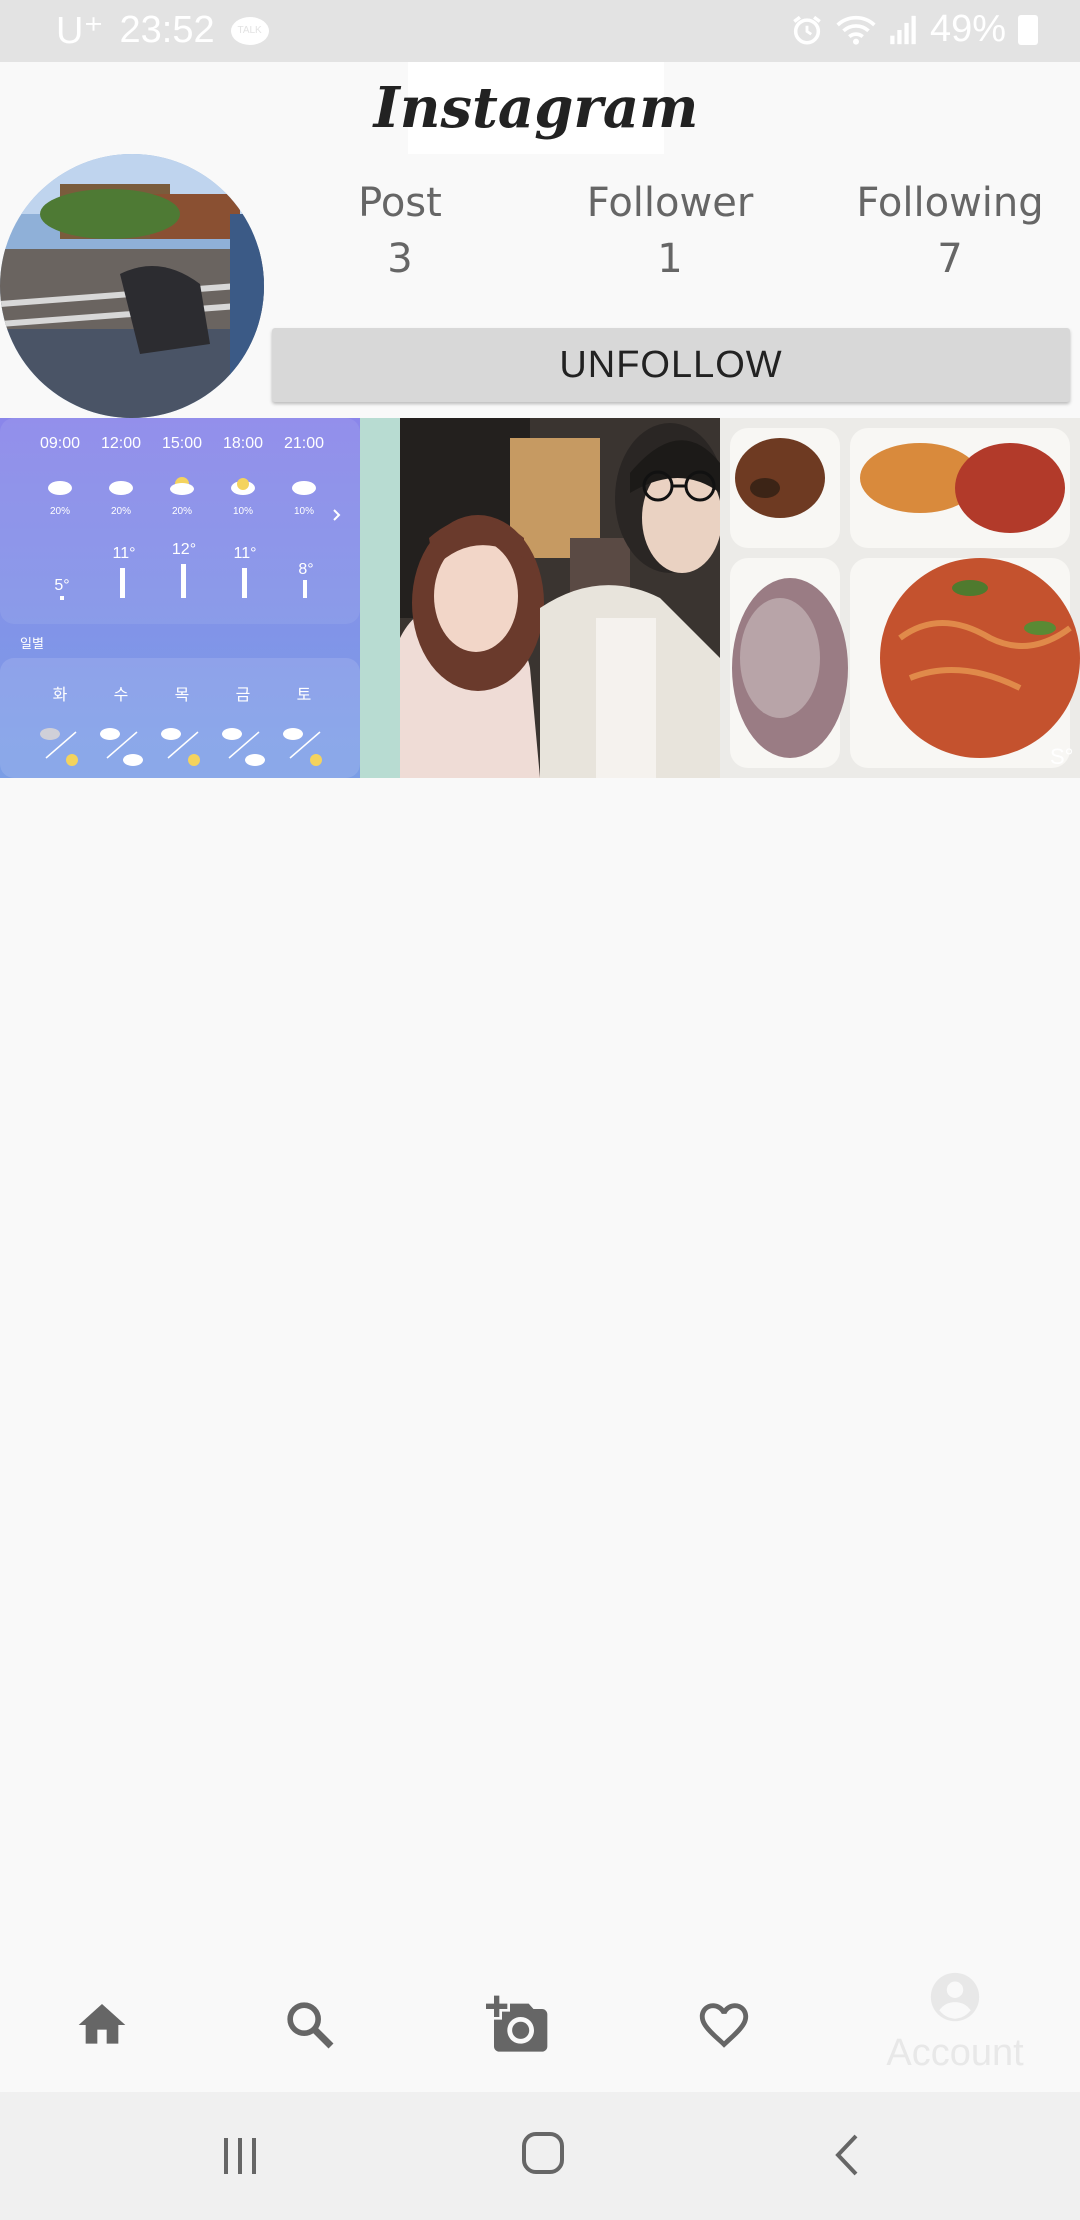  I want to click on stat-value: 7, so click(950, 259).